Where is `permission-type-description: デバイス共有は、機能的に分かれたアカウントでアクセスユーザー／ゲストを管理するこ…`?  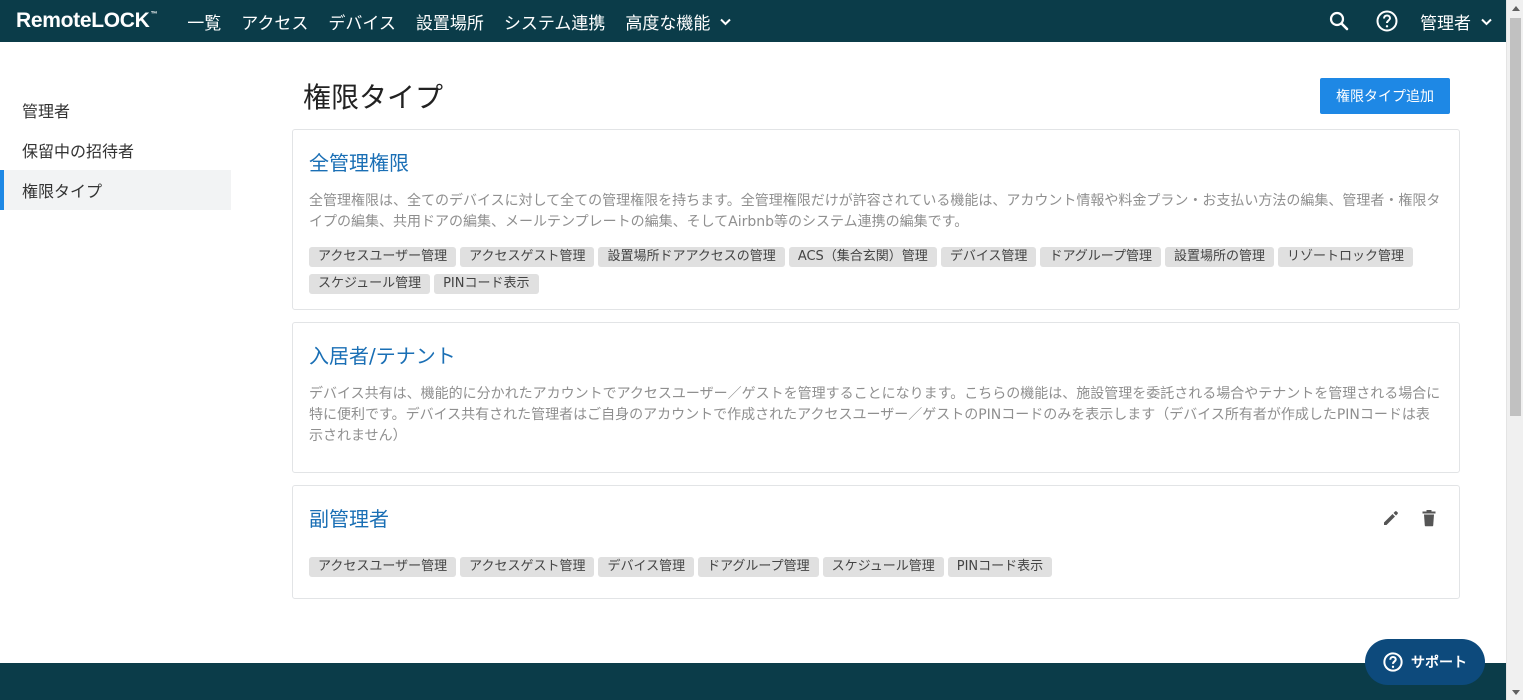
permission-type-description: デバイス共有は、機能的に分かれたアカウントでアクセスユーザー／ゲストを管理するこ… is located at coordinates (875, 415).